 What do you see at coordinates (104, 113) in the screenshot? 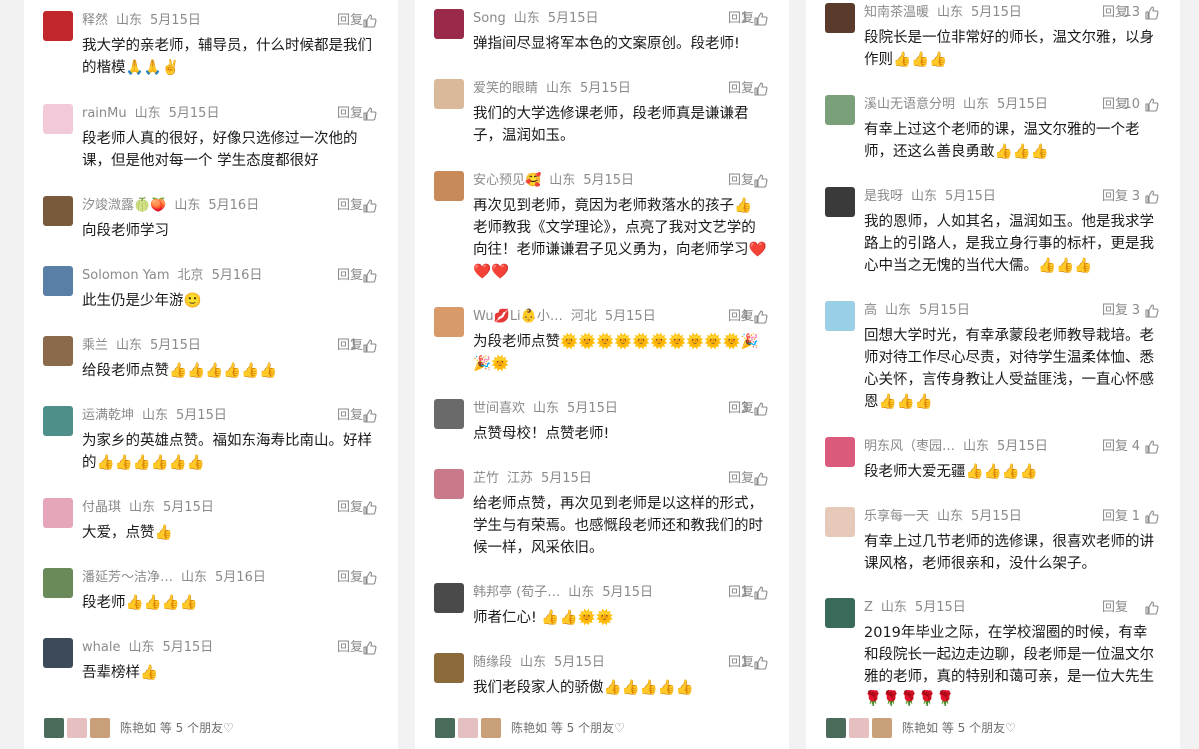
I see `commenter-name: rainMu` at bounding box center [104, 113].